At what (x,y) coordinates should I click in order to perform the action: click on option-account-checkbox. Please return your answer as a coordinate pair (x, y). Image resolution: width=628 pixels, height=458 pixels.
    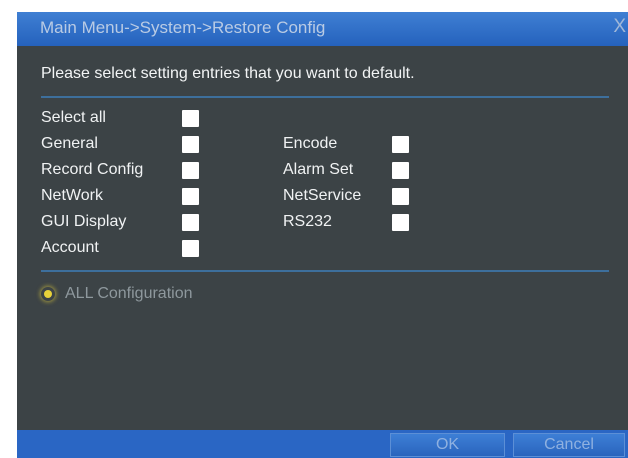
    Looking at the image, I should click on (190, 248).